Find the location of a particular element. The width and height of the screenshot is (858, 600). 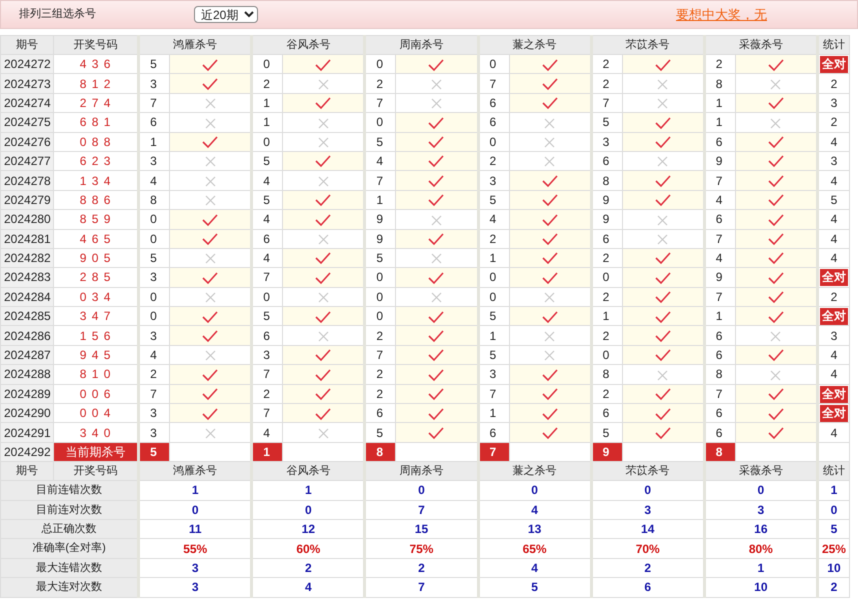

summary-value: 12 is located at coordinates (308, 529).